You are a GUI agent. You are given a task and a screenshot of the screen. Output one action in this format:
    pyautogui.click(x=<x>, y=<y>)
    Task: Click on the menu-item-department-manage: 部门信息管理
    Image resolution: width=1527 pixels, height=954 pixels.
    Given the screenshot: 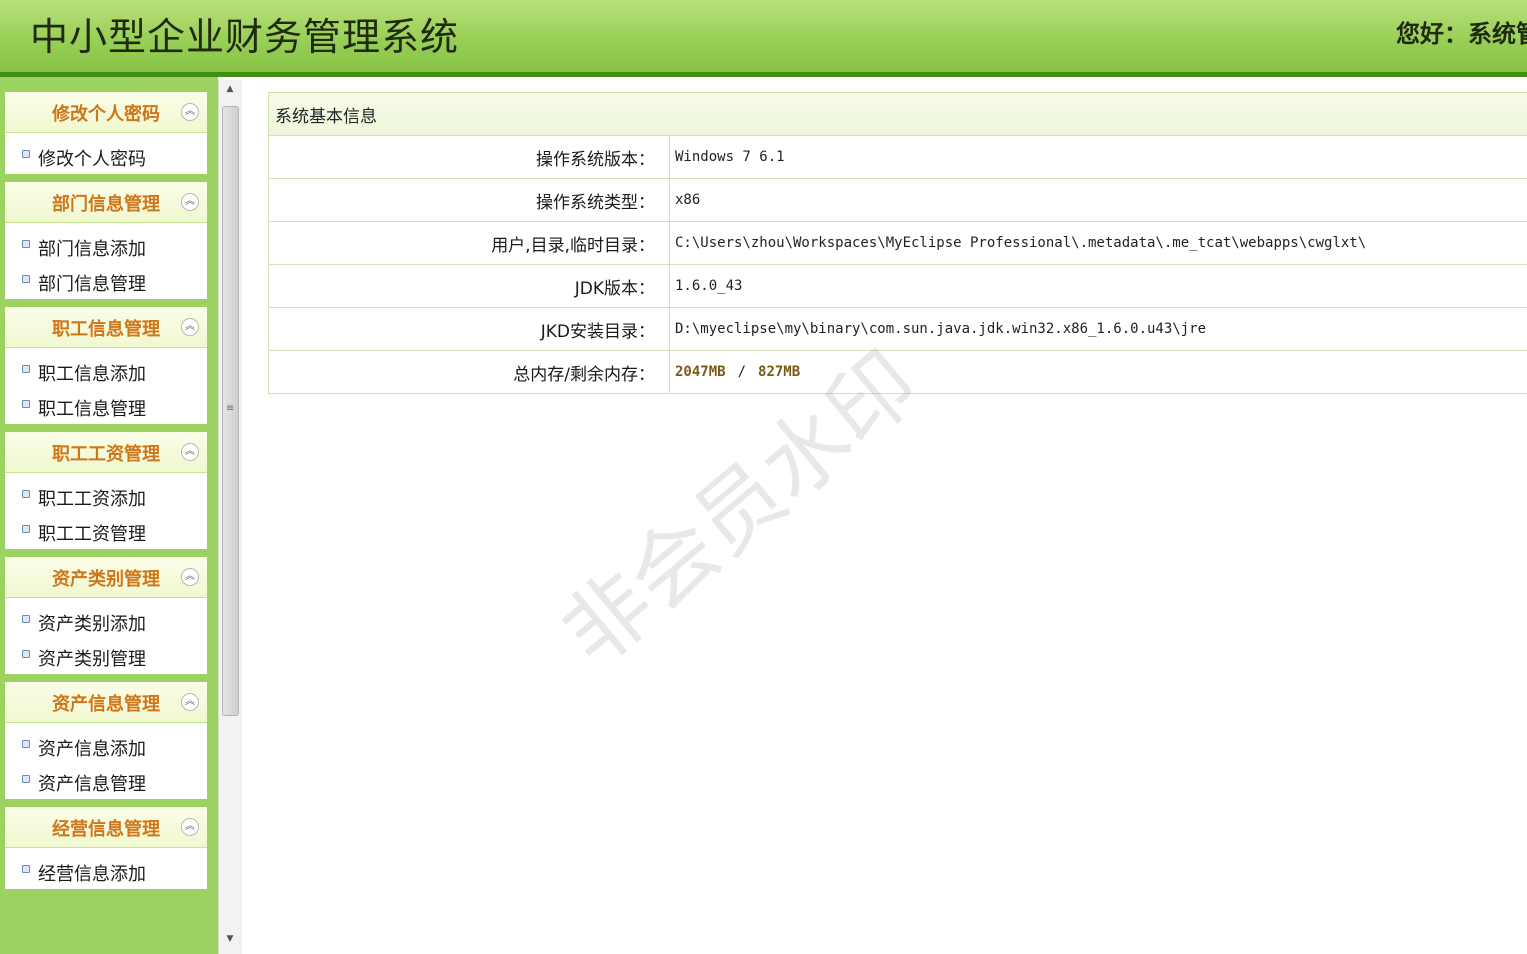 What is the action you would take?
    pyautogui.click(x=106, y=281)
    